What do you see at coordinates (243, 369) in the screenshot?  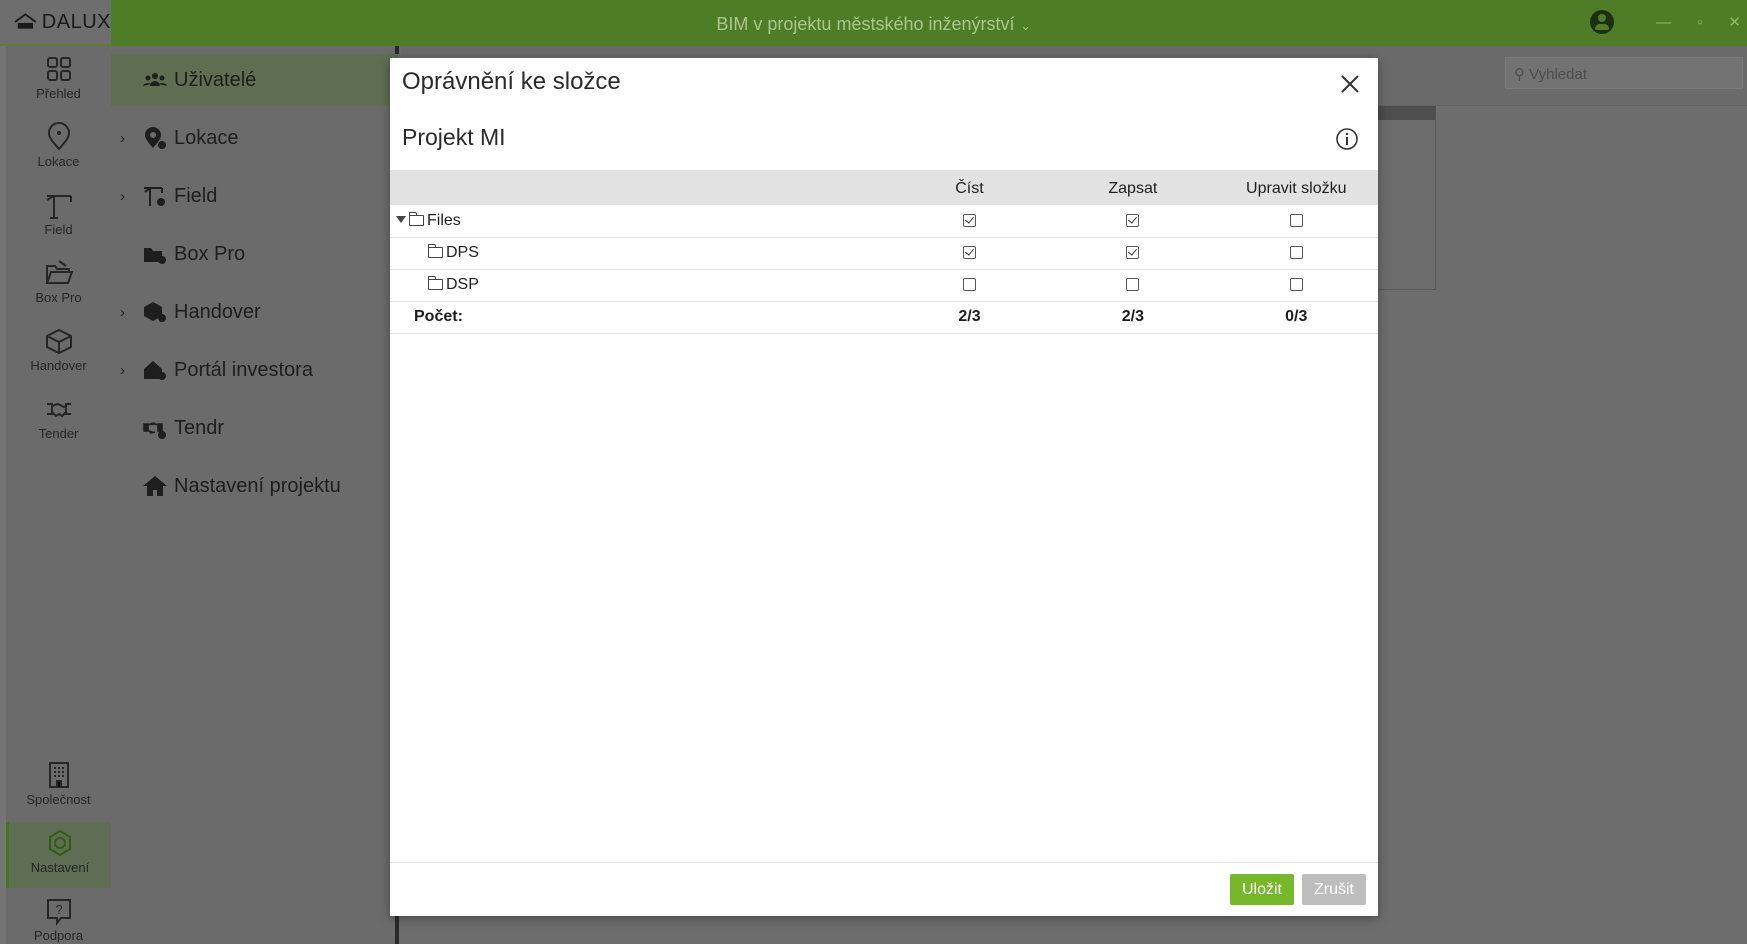 I see `menu-item-label: Portál investora` at bounding box center [243, 369].